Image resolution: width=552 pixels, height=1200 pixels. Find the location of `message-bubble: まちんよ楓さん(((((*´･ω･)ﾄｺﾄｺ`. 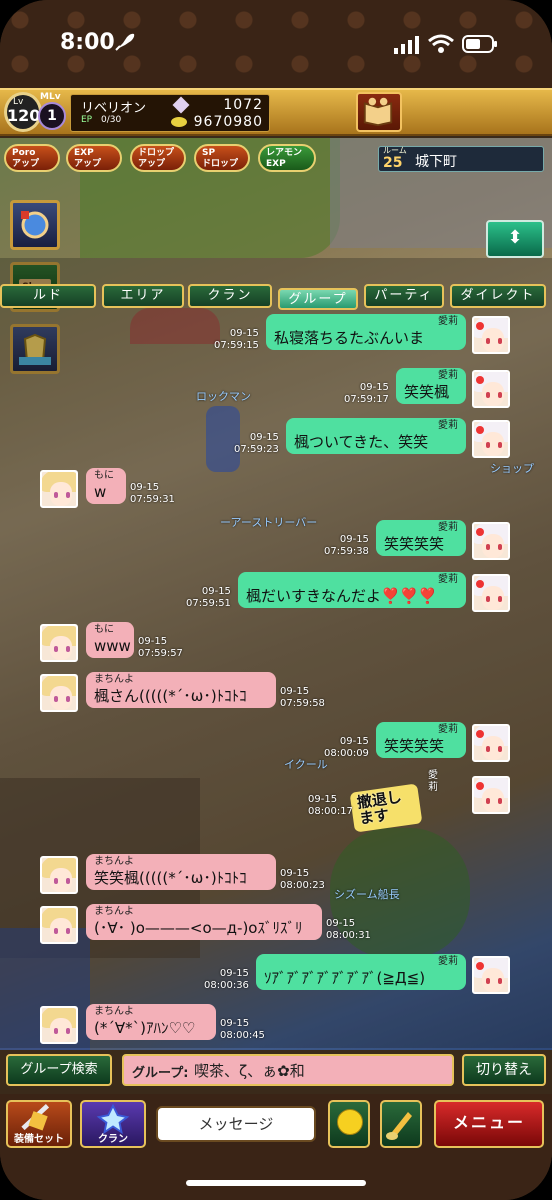

message-bubble: まちんよ楓さん(((((*´･ω･)ﾄｺﾄｺ is located at coordinates (181, 690).